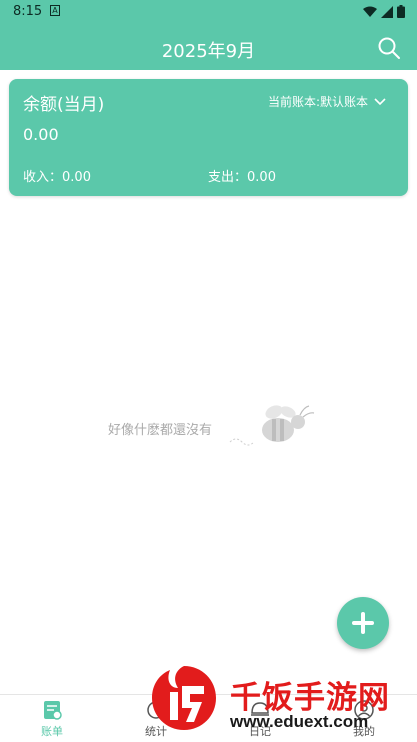 This screenshot has width=417, height=742. Describe the element at coordinates (260, 709) in the screenshot. I see `diary-icon` at that location.